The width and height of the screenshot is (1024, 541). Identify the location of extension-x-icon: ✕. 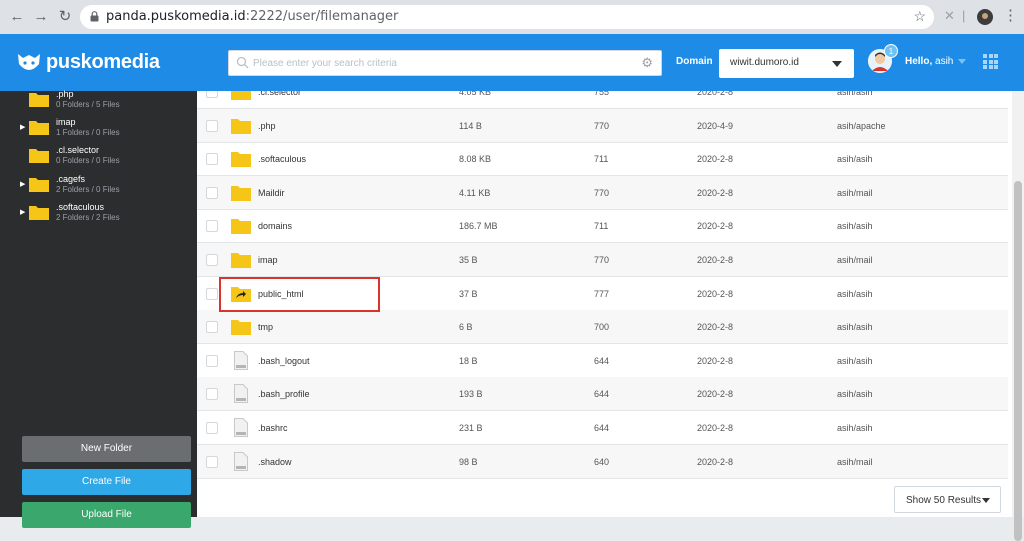
(949, 16).